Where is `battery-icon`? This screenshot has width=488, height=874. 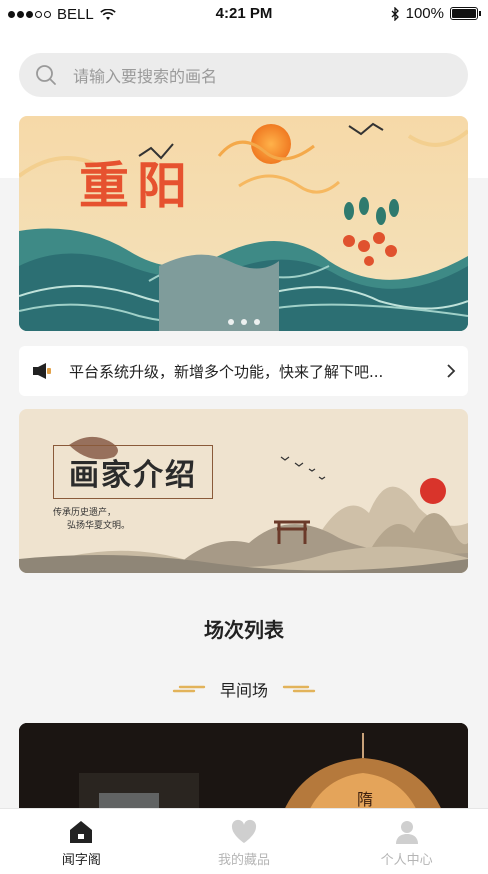
battery-icon is located at coordinates (465, 13).